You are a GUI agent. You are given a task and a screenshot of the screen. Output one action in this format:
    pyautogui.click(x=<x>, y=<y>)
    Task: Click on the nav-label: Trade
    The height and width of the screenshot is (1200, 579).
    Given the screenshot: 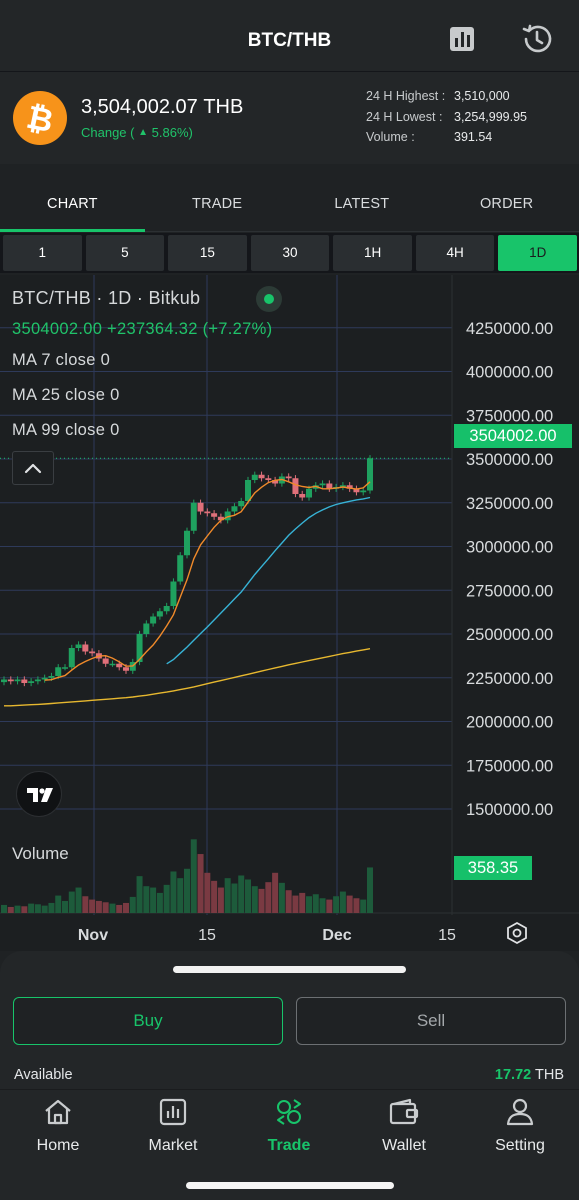 What is the action you would take?
    pyautogui.click(x=289, y=1145)
    